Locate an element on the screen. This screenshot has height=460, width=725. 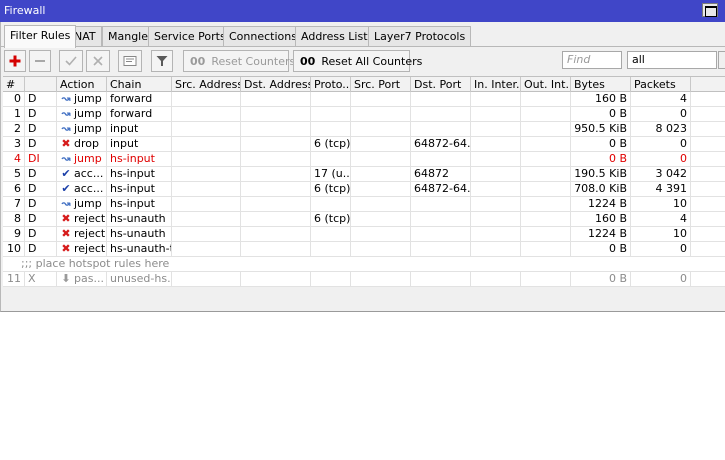
col-header-packets: Packets is located at coordinates (661, 84).